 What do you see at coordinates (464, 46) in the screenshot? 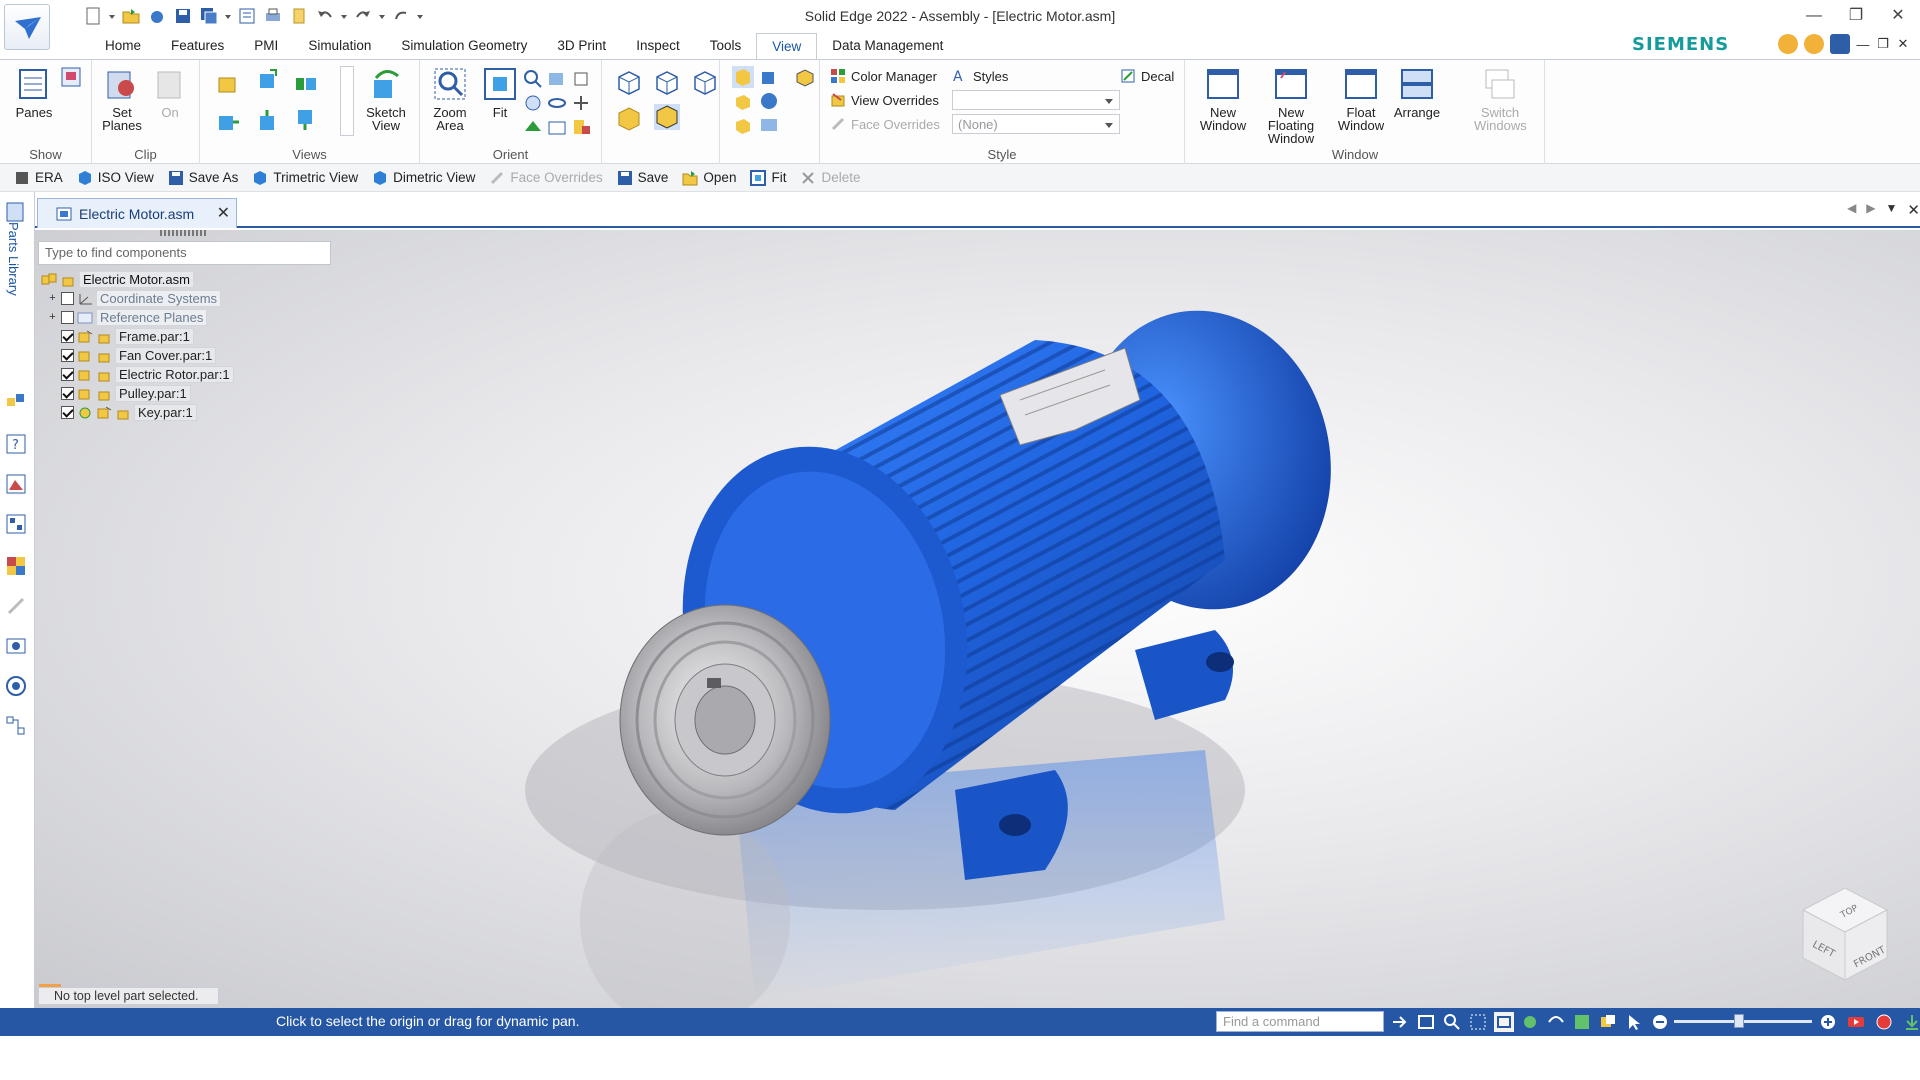
I see `tab-simulation-geometry: Simulation Geometry` at bounding box center [464, 46].